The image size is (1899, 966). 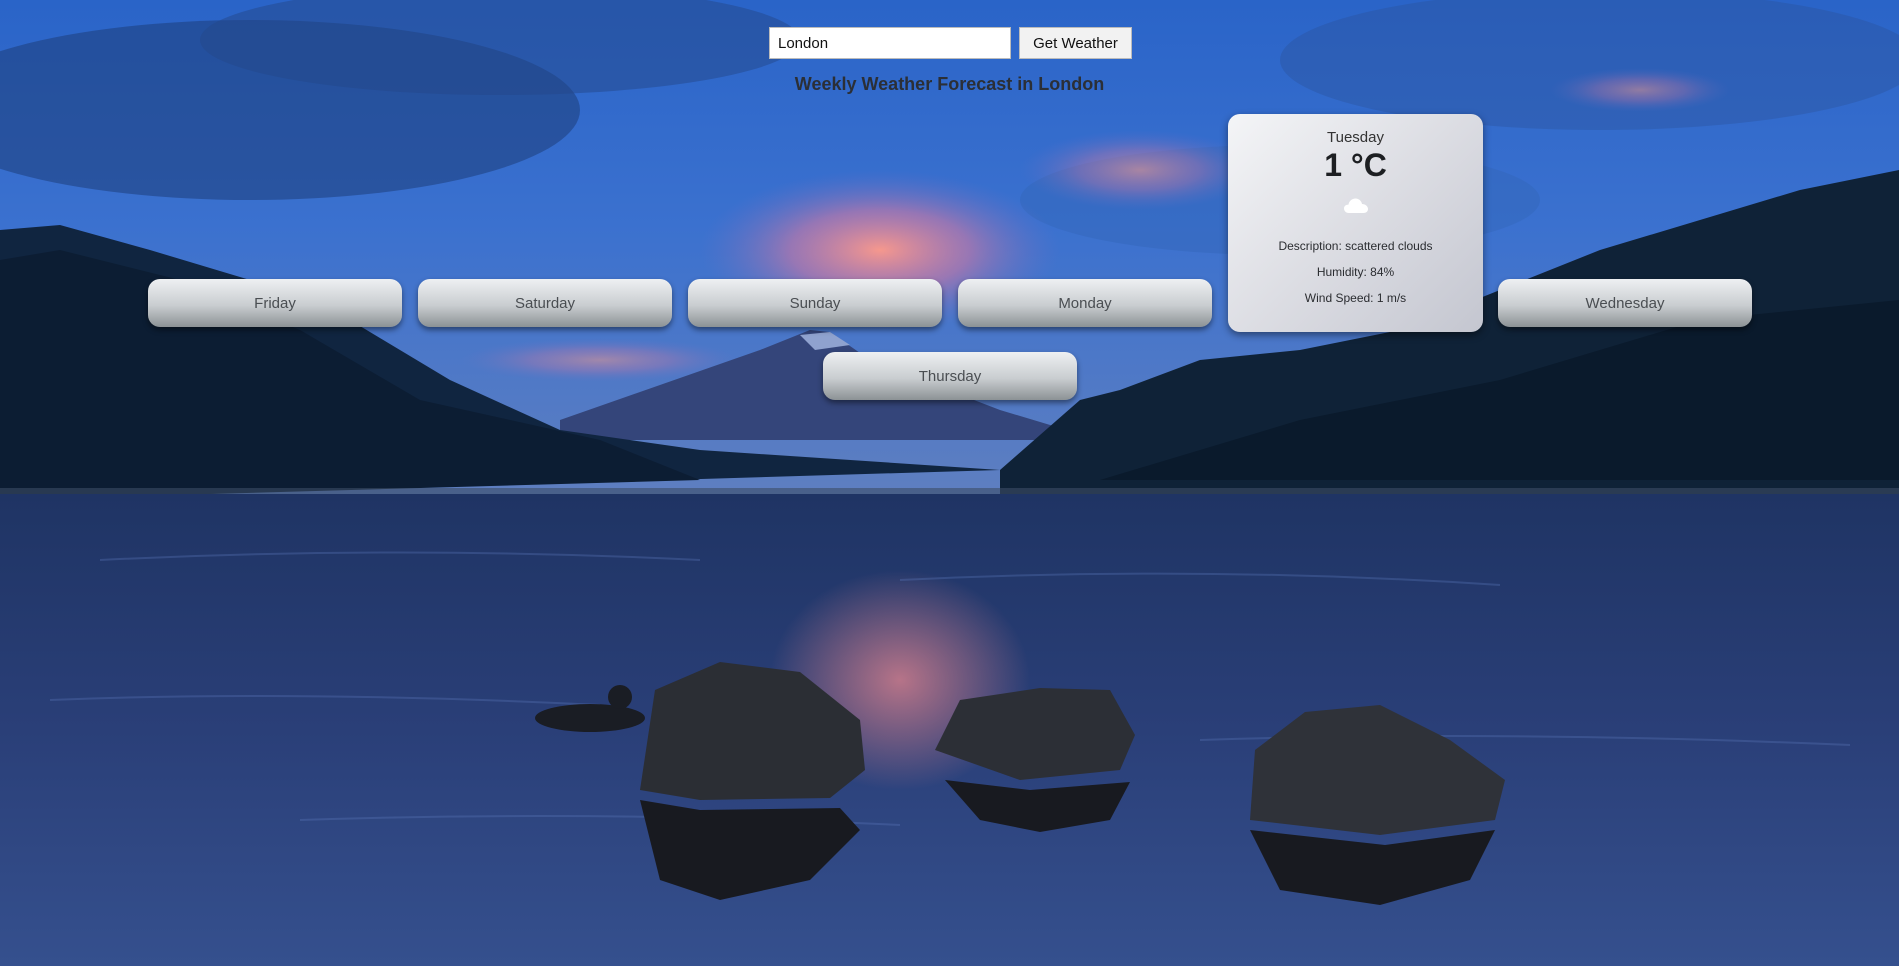 I want to click on day-card-wednesday: Wednesday, so click(x=1625, y=303).